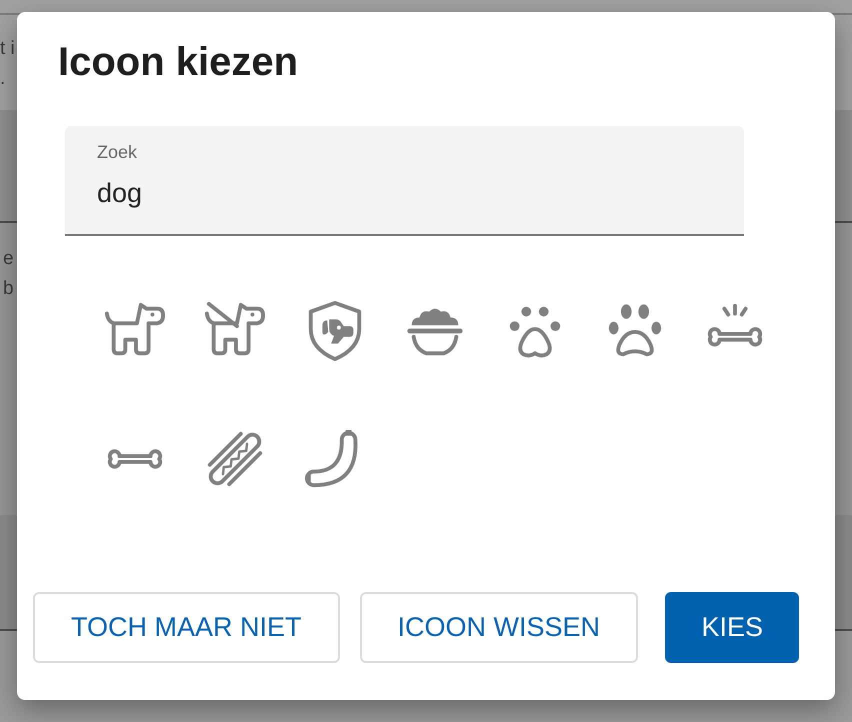 This screenshot has width=852, height=722. I want to click on background-text: e, so click(8, 259).